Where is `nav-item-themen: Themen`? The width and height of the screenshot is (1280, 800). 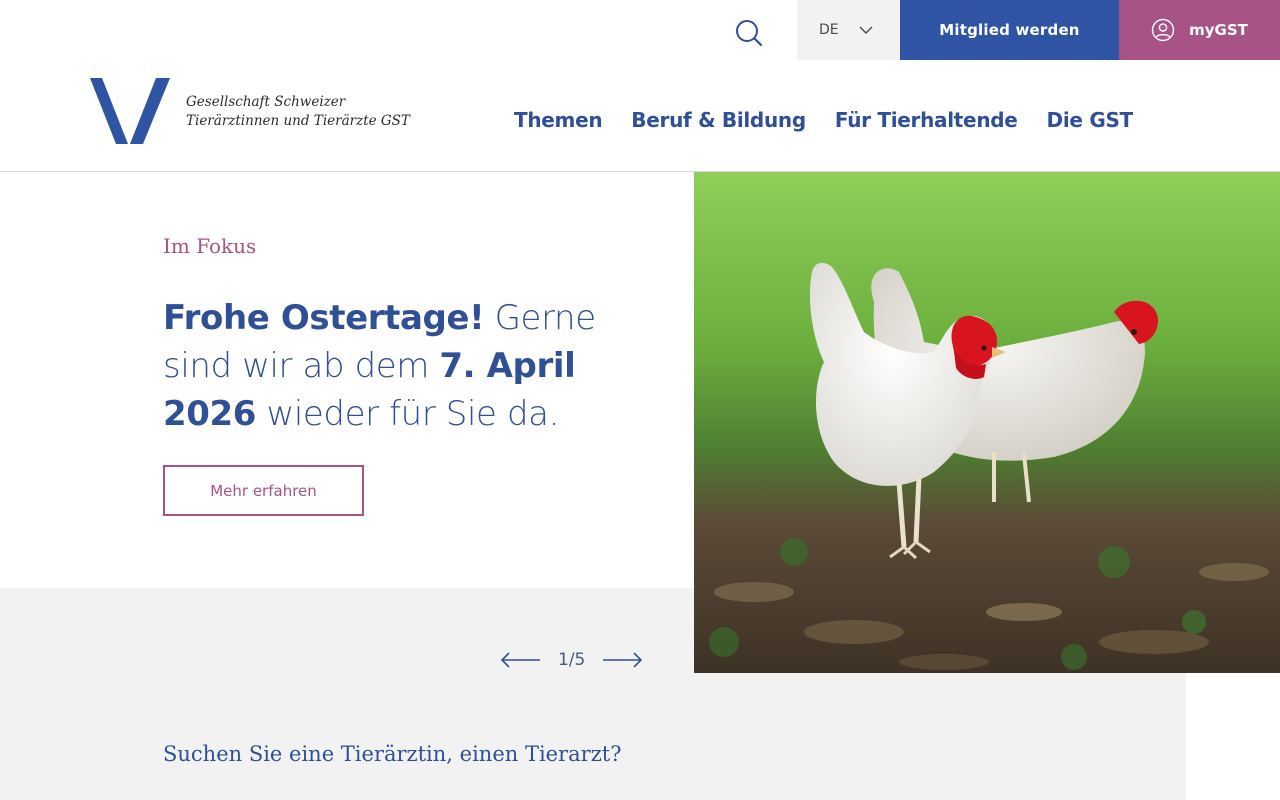
nav-item-themen: Themen is located at coordinates (558, 120).